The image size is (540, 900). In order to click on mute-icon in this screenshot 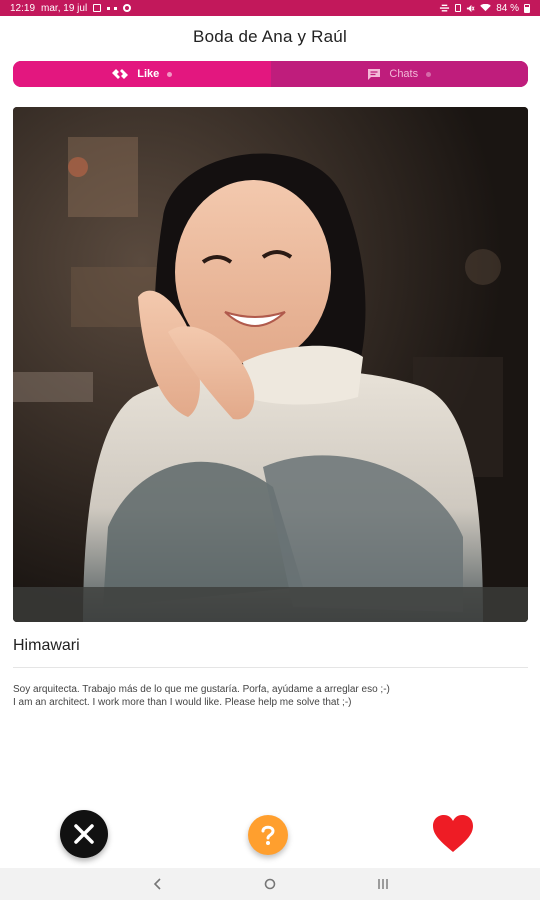, I will do `click(471, 8)`.